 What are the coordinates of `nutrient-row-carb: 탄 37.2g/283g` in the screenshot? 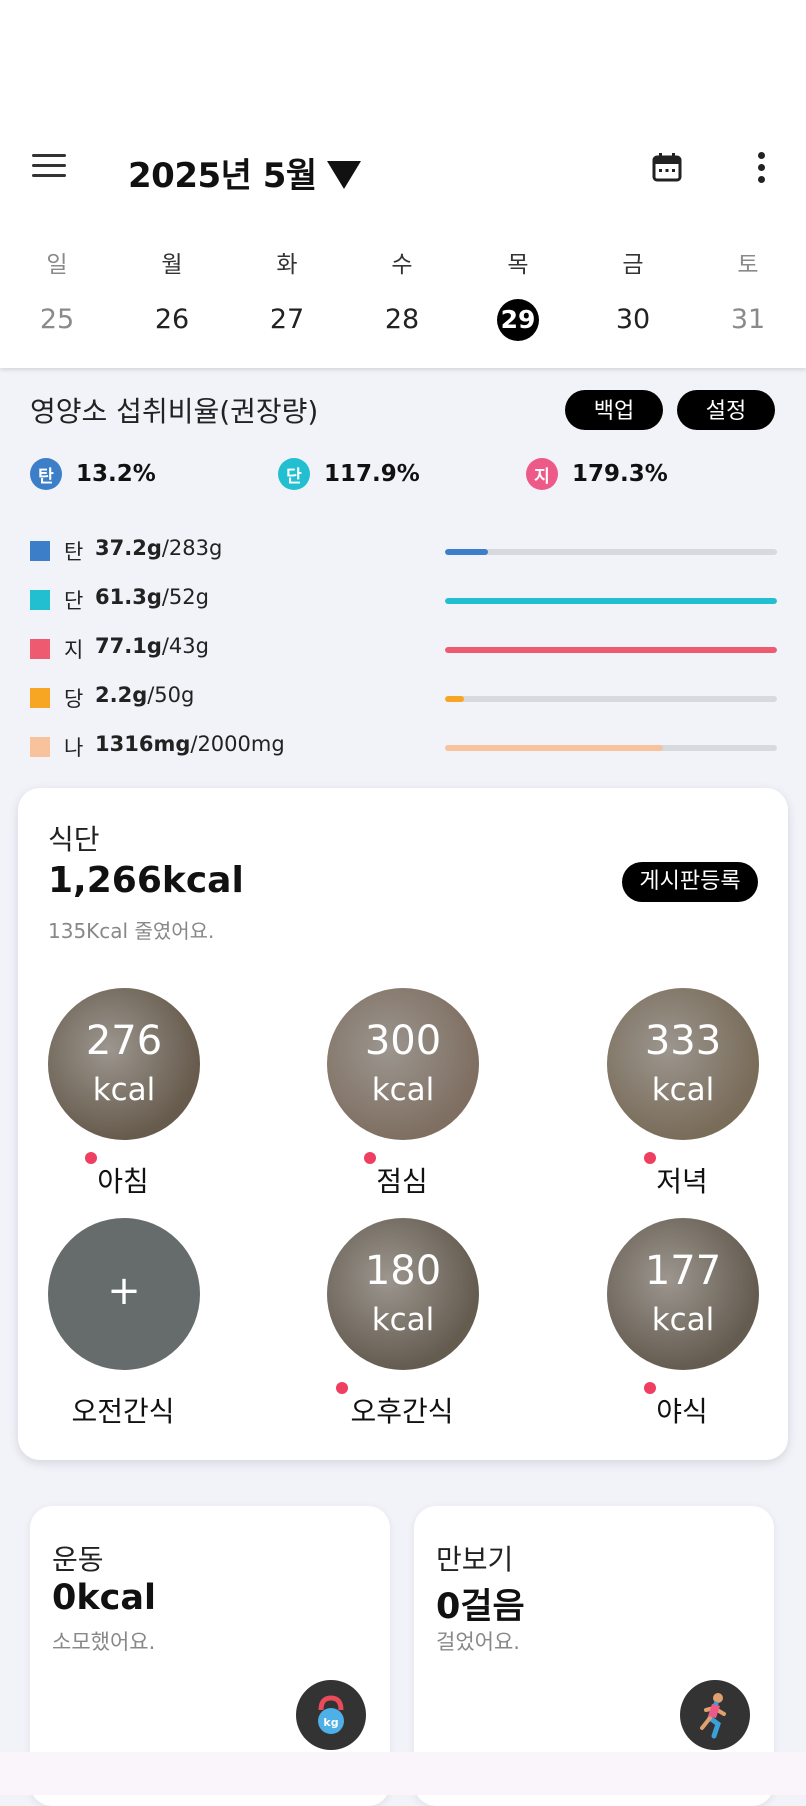 It's located at (405, 551).